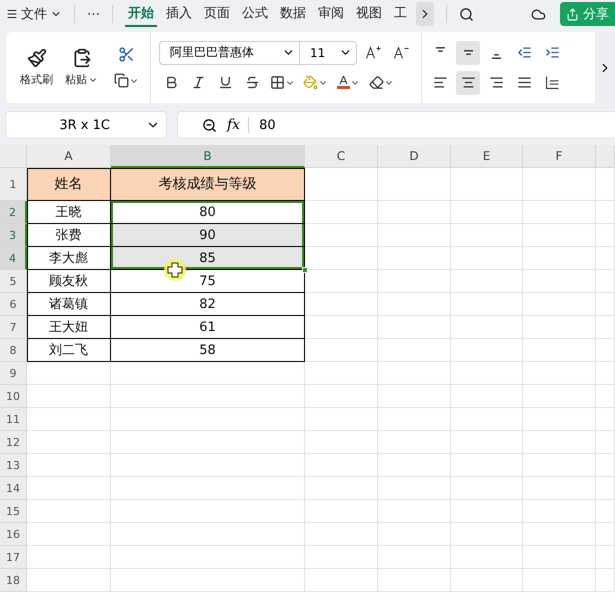 The width and height of the screenshot is (615, 607). Describe the element at coordinates (238, 125) in the screenshot. I see `function-label: fx` at that location.